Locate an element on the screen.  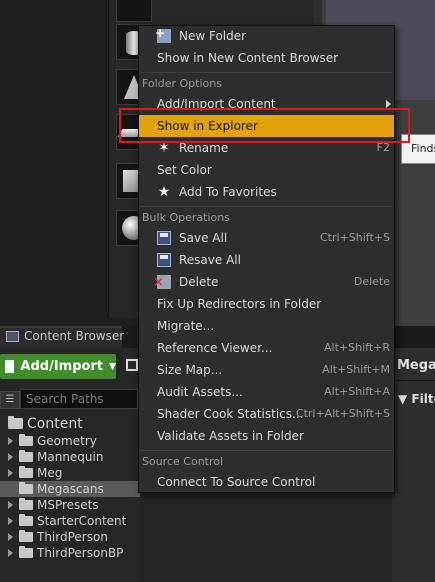
tree-item-label: StarterContent is located at coordinates (82, 521).